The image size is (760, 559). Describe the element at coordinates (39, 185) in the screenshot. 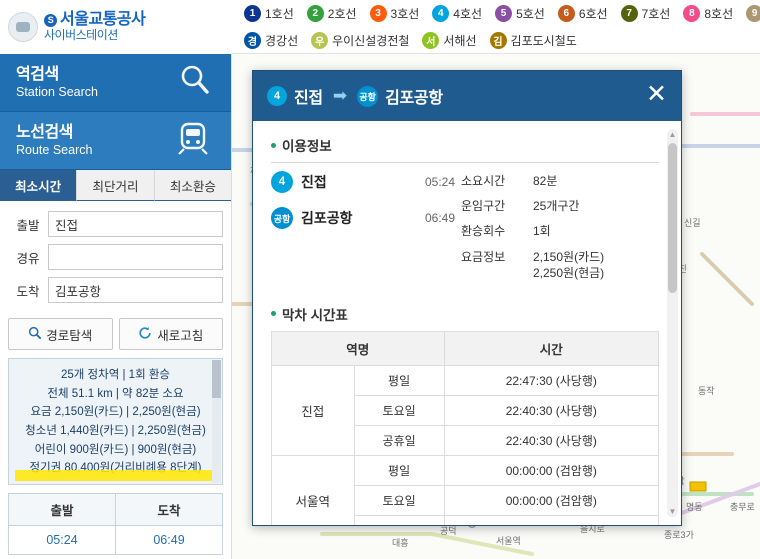

I see `tab-1: 최소시간` at that location.